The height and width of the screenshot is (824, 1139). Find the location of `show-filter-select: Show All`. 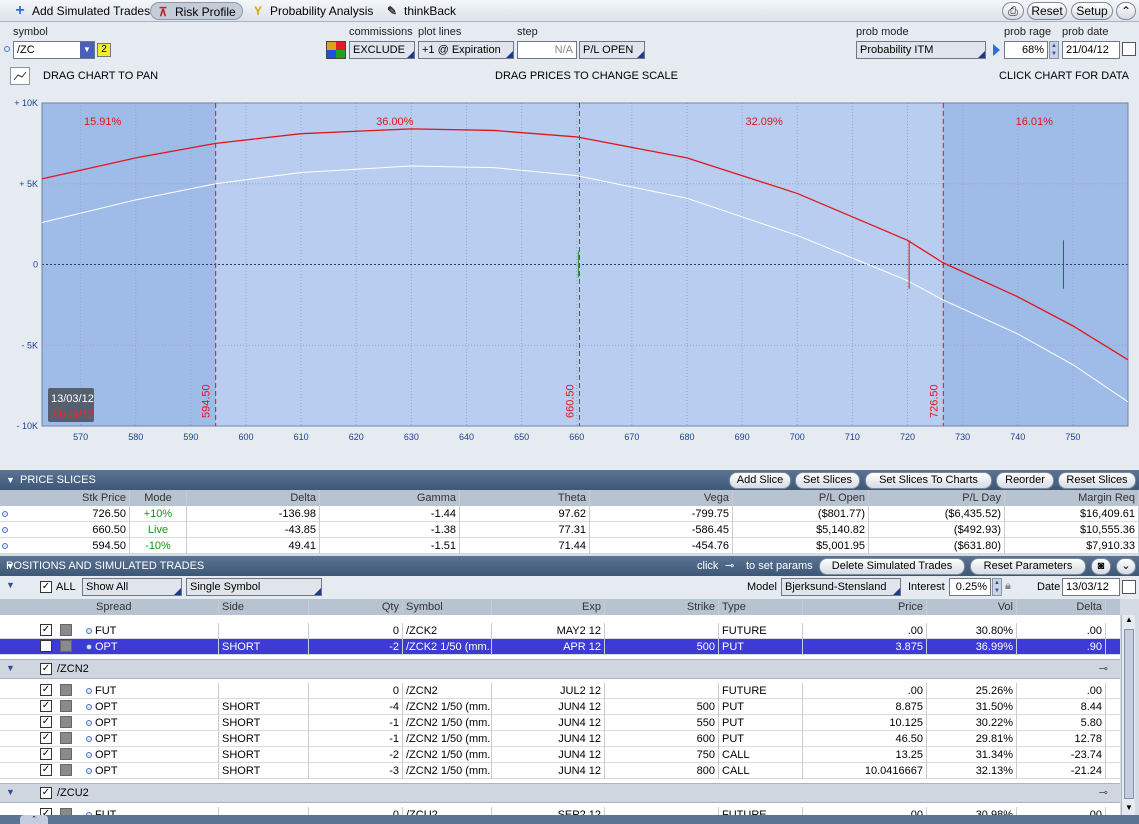

show-filter-select: Show All is located at coordinates (132, 587).